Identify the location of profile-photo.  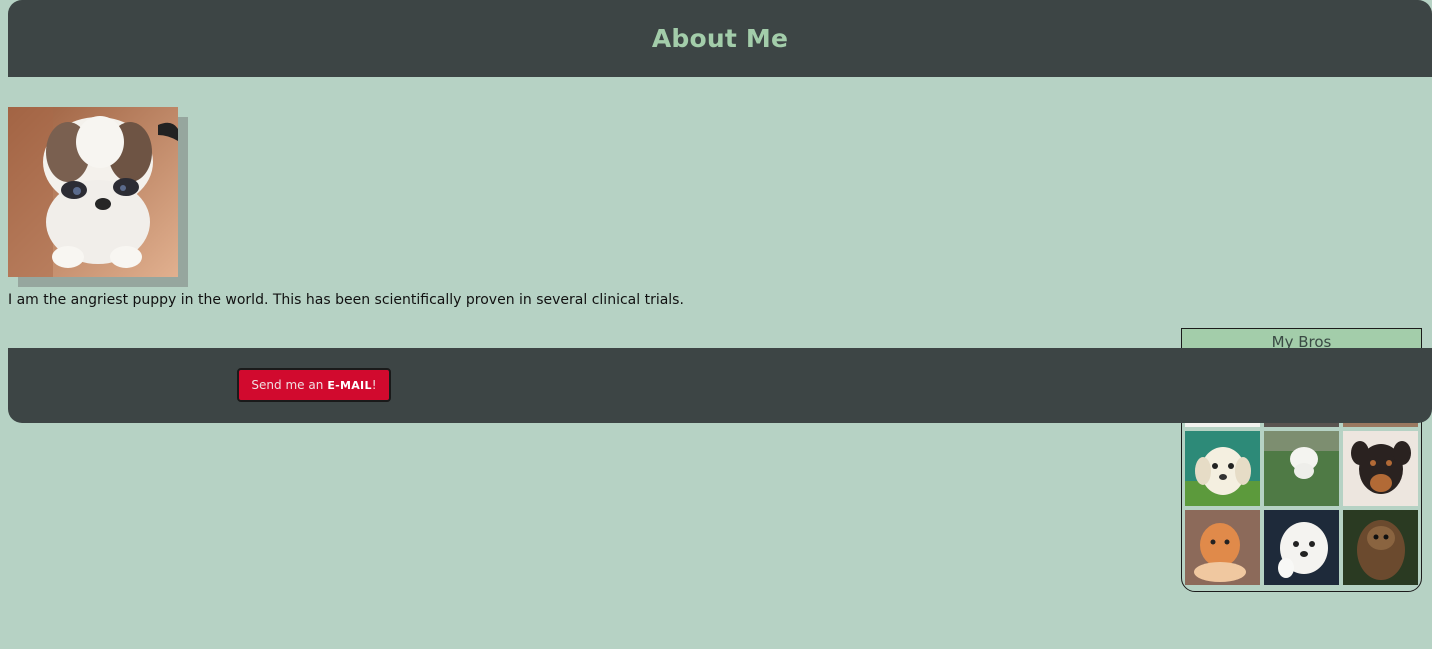
(93, 192).